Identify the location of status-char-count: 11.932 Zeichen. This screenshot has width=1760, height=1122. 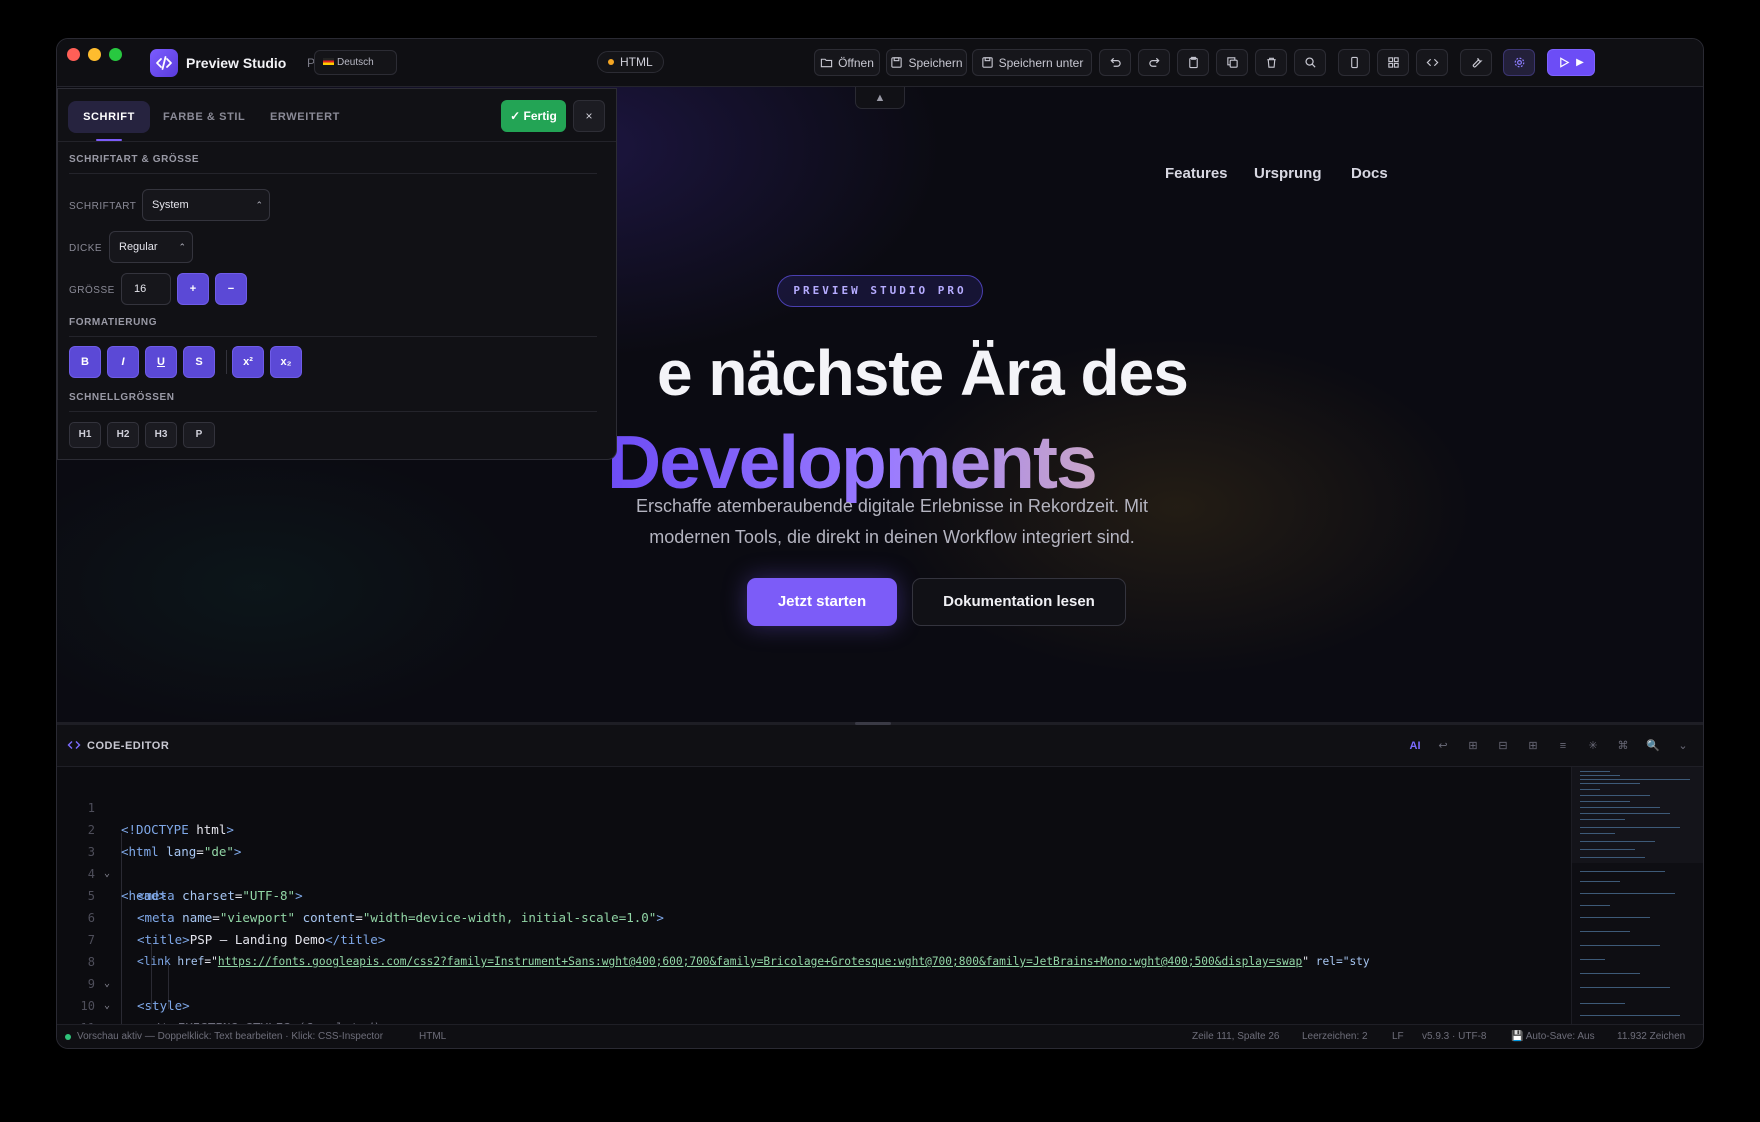
(1651, 1036).